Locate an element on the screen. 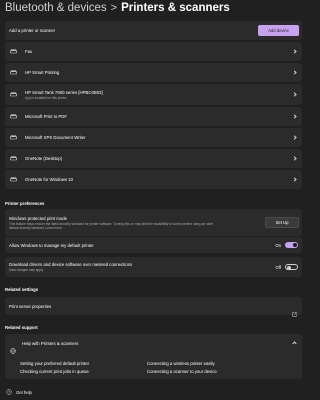 The width and height of the screenshot is (320, 400). external-link-icon is located at coordinates (294, 310).